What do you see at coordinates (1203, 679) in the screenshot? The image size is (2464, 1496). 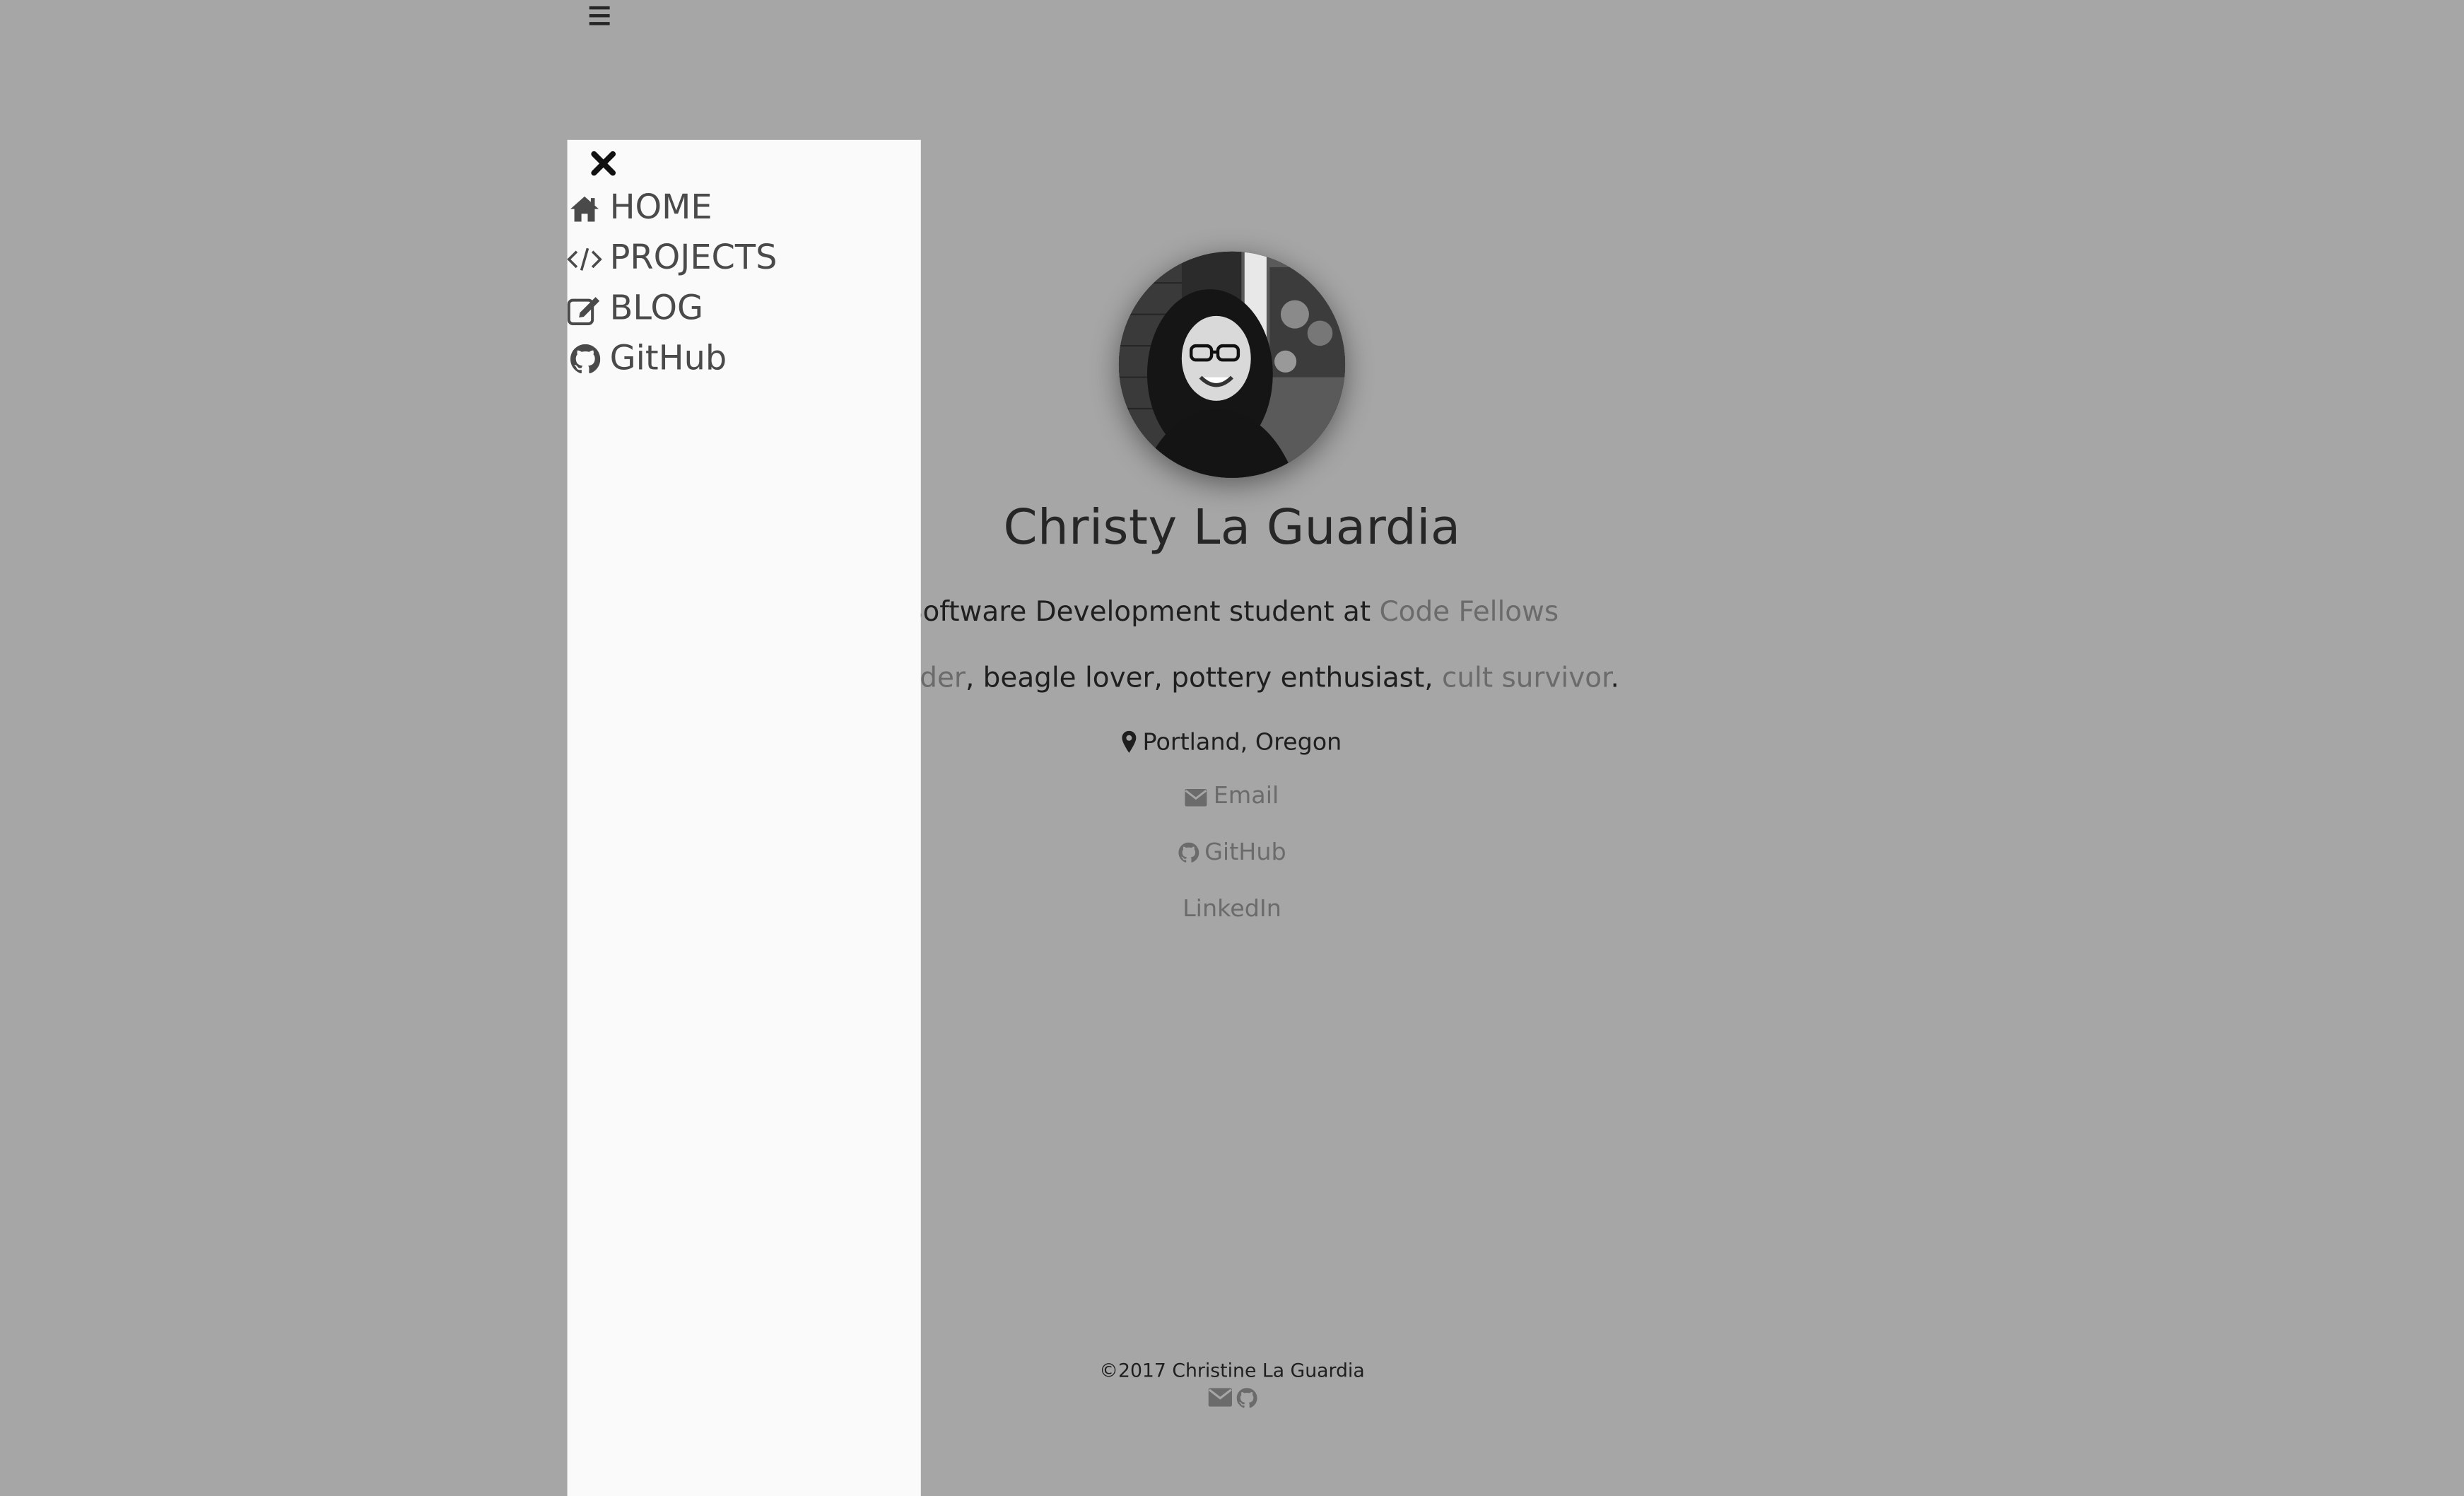 I see `tagline-middle: , beagle lover, pottery enthusiast,` at bounding box center [1203, 679].